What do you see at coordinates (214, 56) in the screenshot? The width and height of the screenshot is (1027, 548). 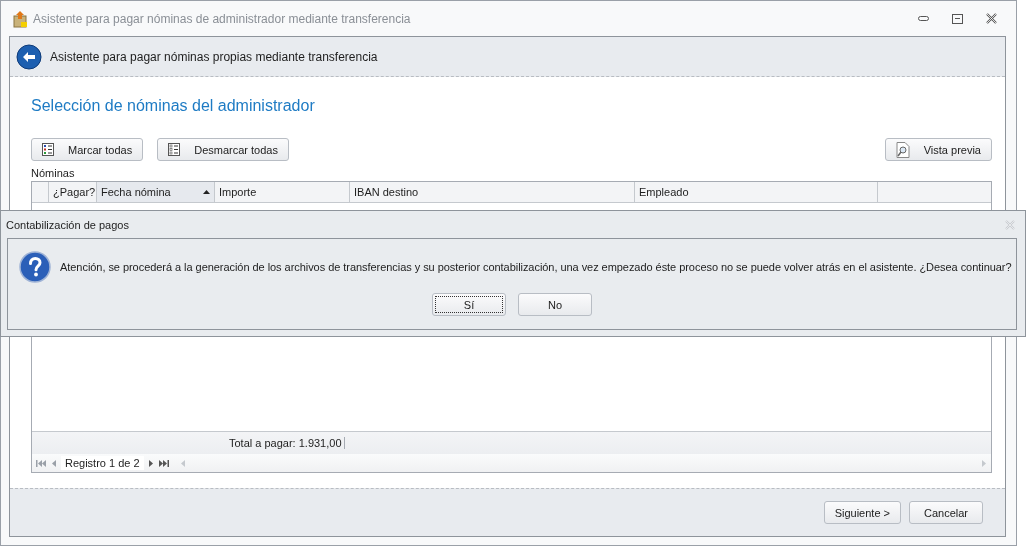 I see `header-title: Asistente para pagar nóminas propias mediante transferencia` at bounding box center [214, 56].